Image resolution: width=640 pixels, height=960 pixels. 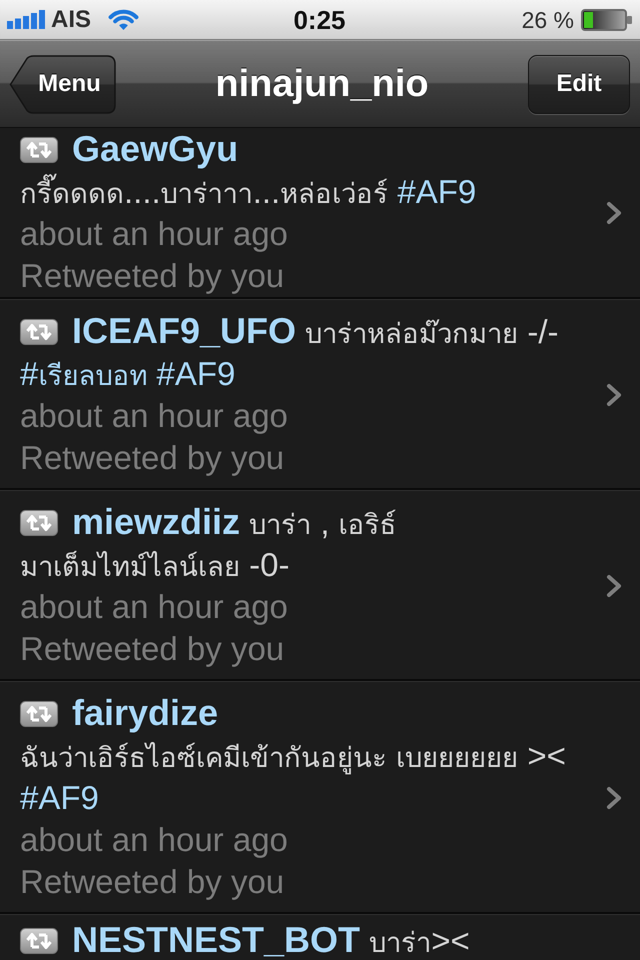 I want to click on tweet-text: GaewGyu กรี๊ดดดด....บาร่าาา...หล่อเว่อร์ #AF9, so click(x=249, y=170).